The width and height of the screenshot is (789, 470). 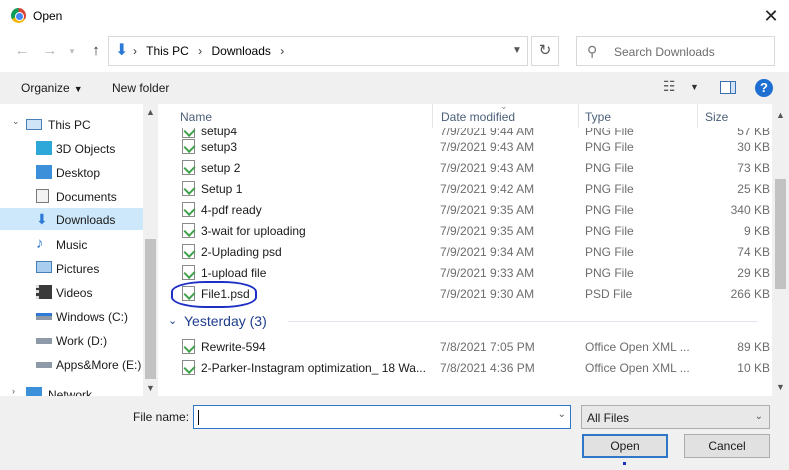 What do you see at coordinates (44, 172) in the screenshot?
I see `desktop-icon` at bounding box center [44, 172].